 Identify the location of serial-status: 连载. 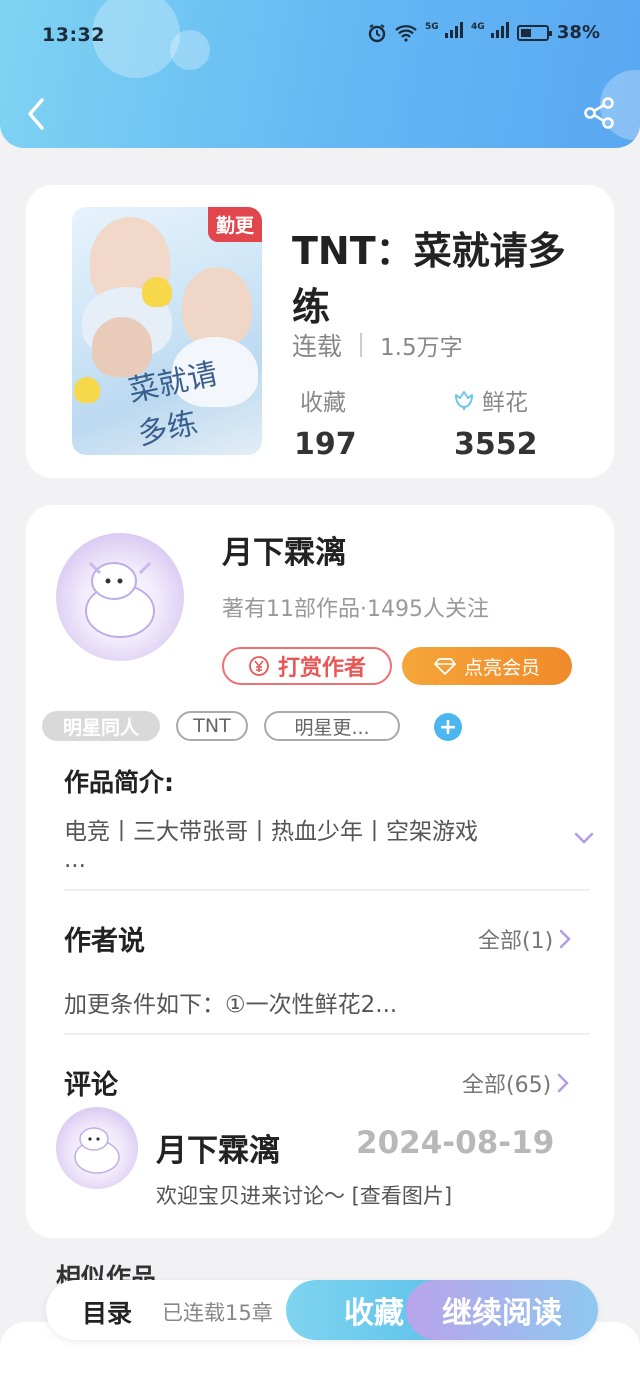
(317, 346).